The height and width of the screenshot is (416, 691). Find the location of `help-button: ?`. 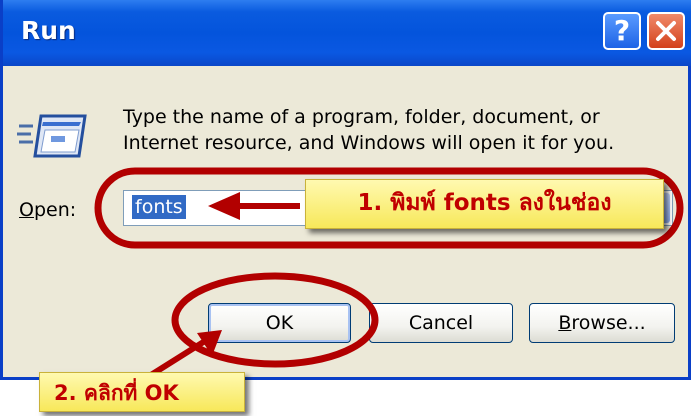

help-button: ? is located at coordinates (622, 31).